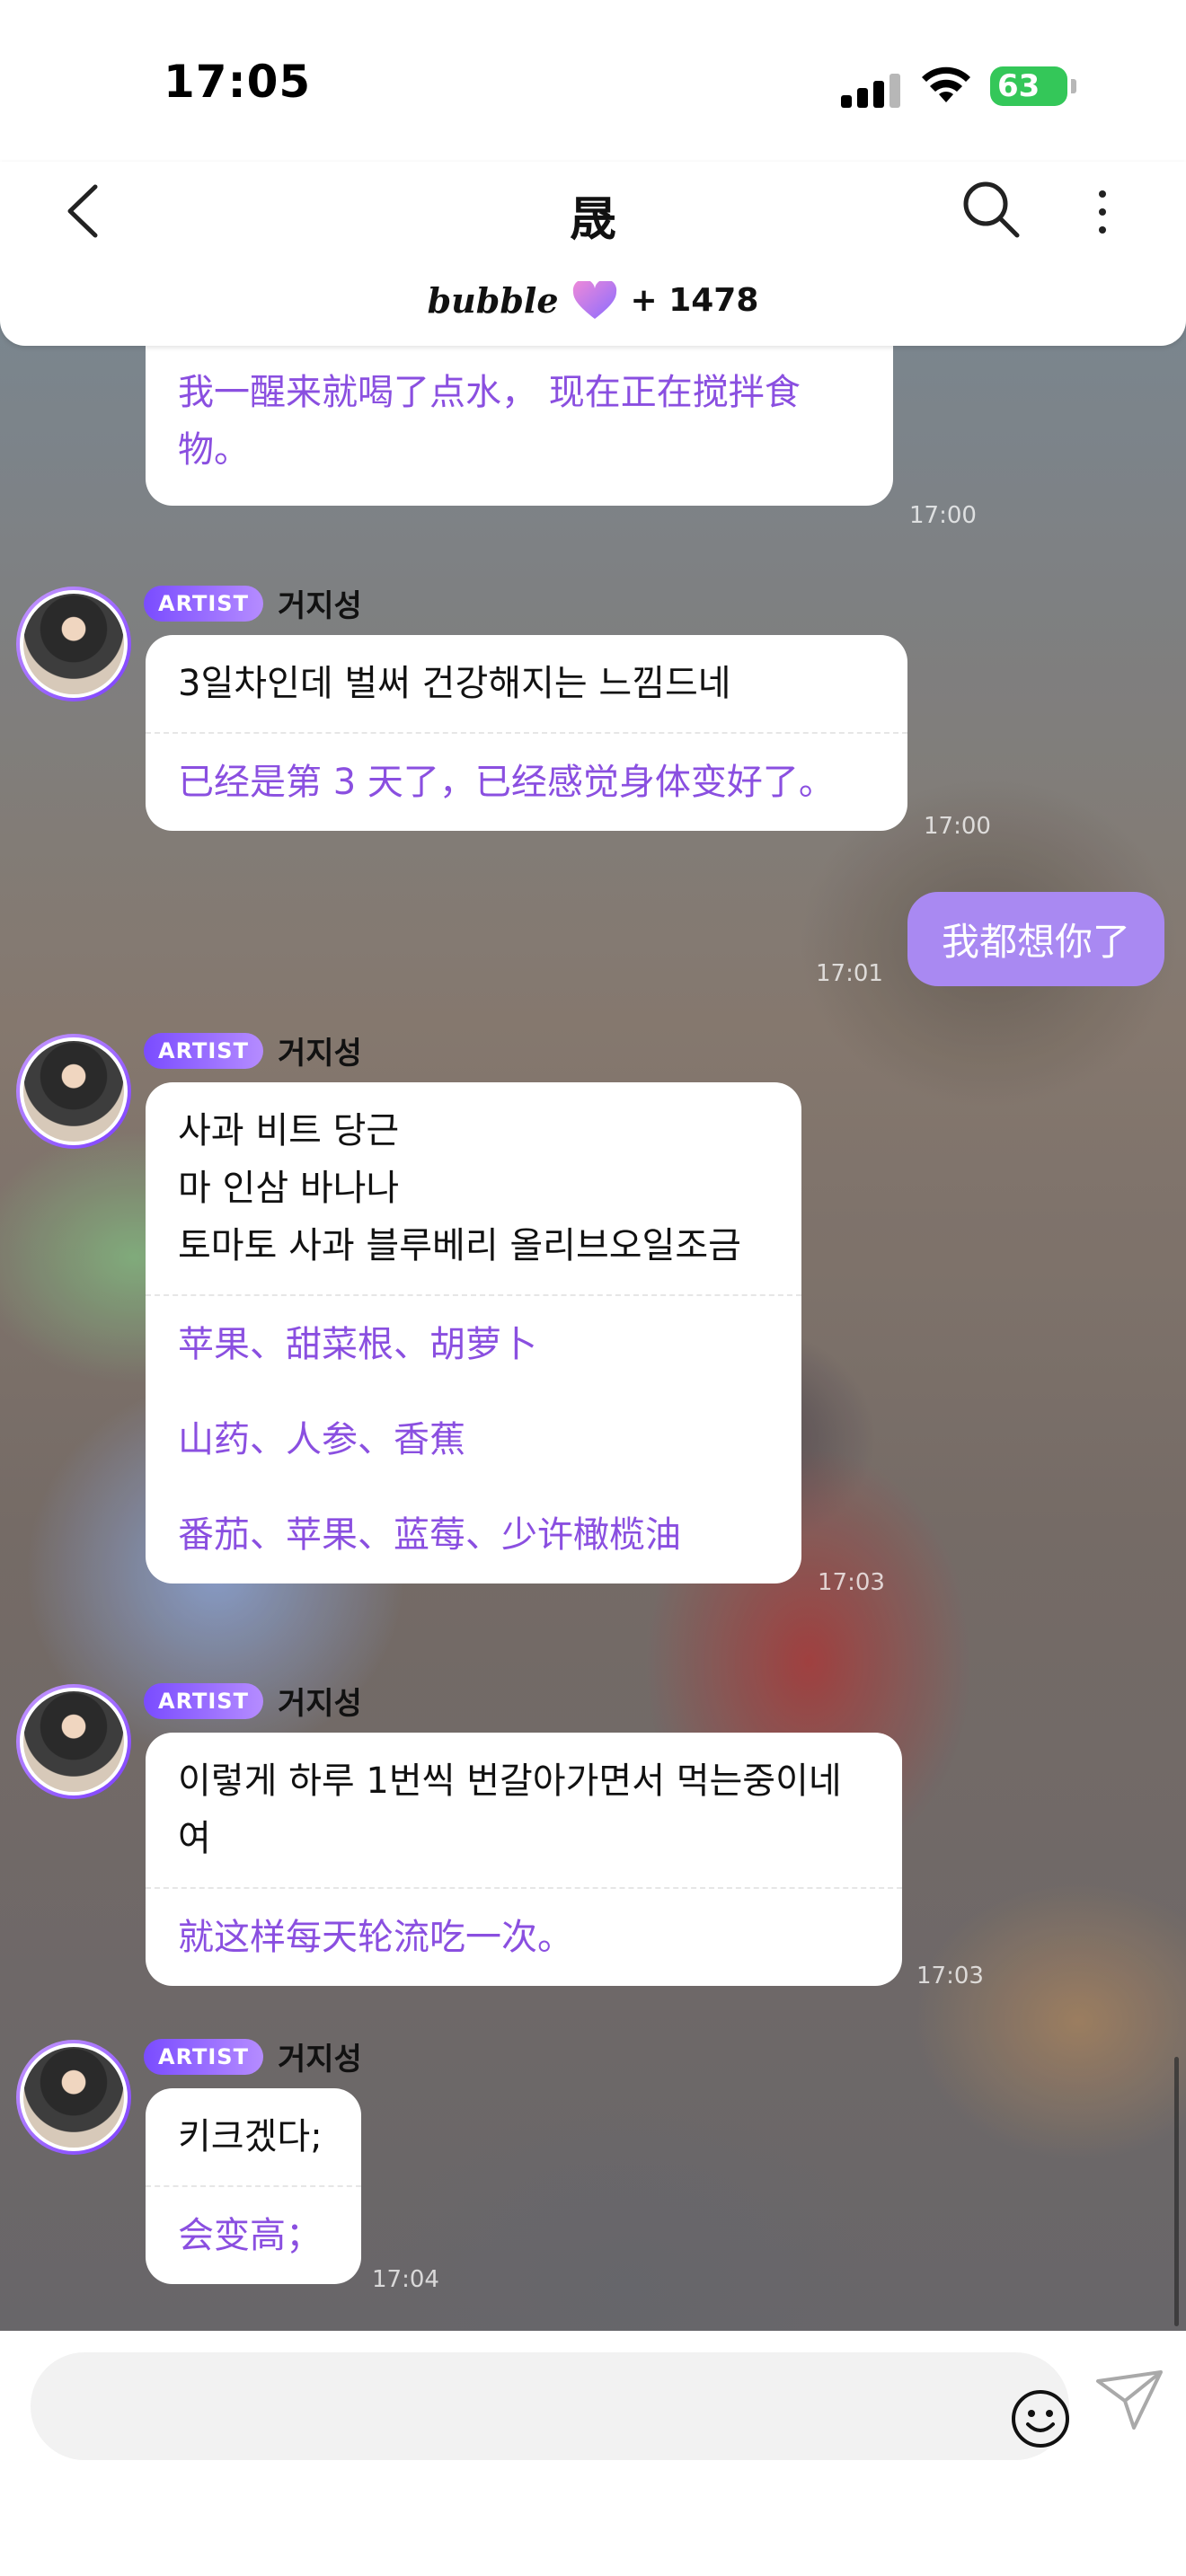  I want to click on message-korean: 사과 비트 당근 마 인삼 바나나 토마토 사과 블루베리 올리브오일조금, so click(473, 1188).